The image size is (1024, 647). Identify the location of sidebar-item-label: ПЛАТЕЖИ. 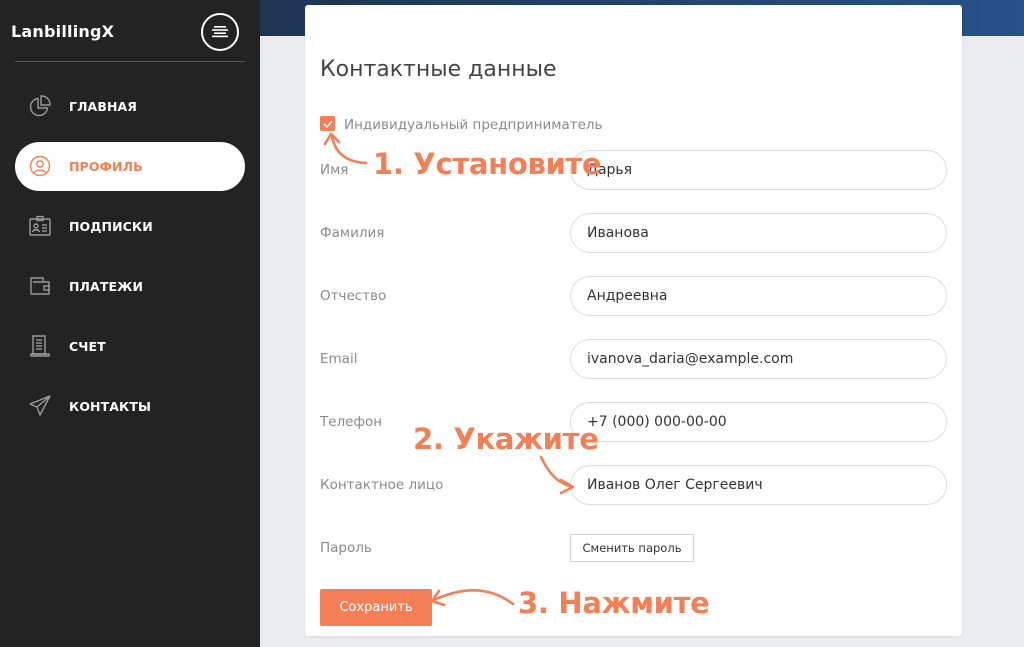
(106, 286).